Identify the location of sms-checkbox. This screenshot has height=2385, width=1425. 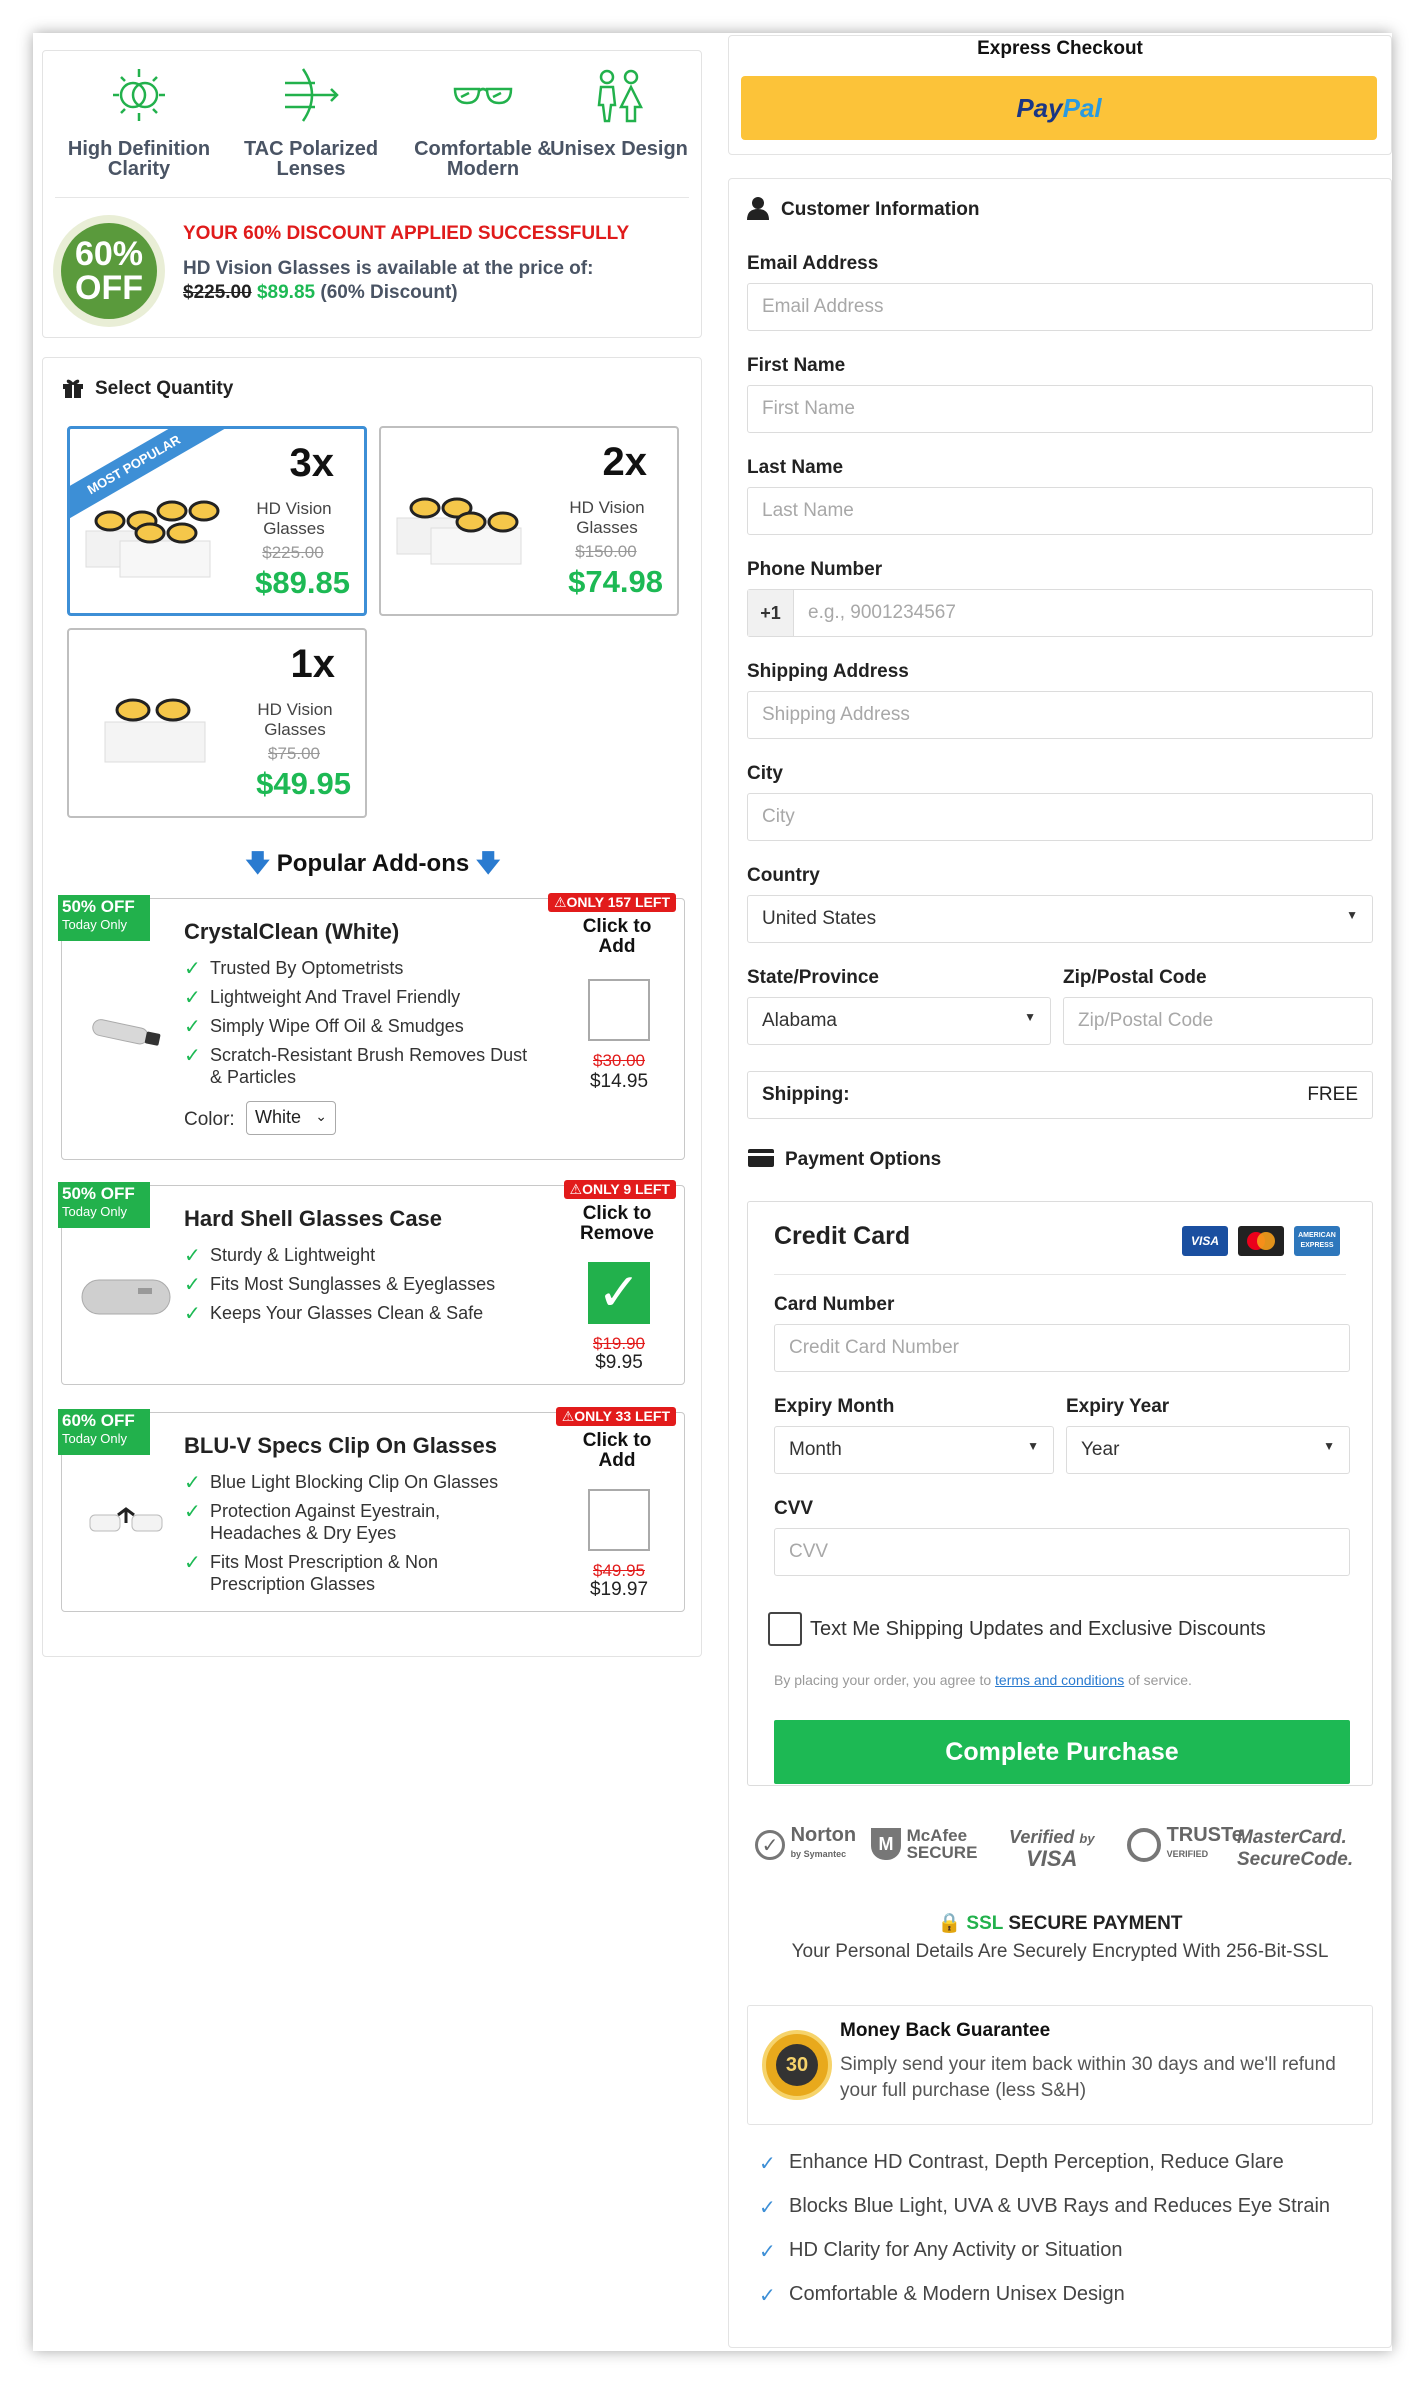
(785, 1629).